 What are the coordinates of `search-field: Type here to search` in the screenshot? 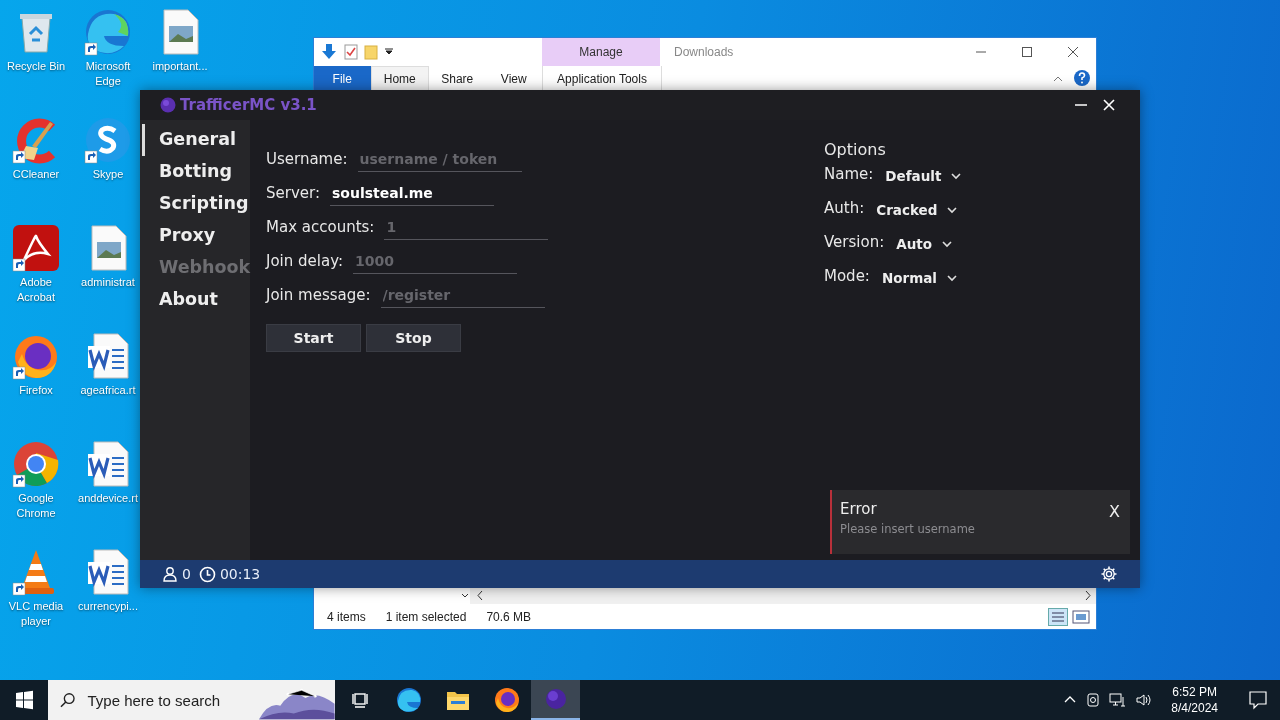 It's located at (167, 700).